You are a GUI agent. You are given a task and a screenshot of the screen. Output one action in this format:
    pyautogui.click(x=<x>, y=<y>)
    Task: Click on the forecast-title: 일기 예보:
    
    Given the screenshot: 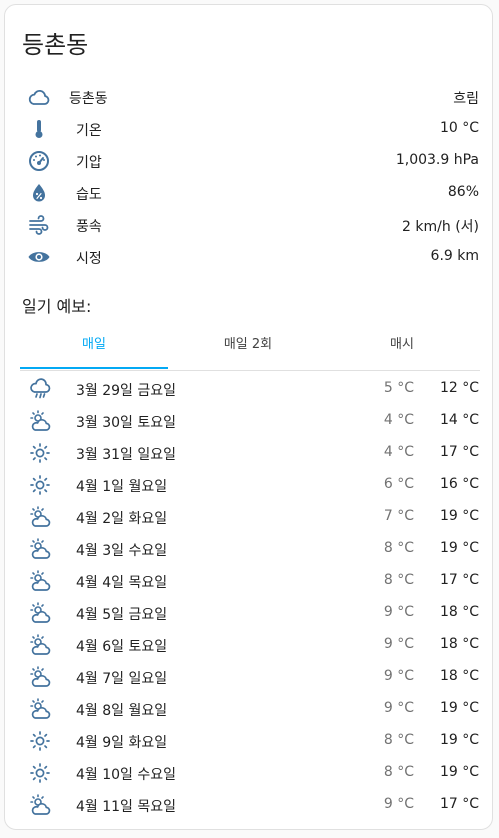 What is the action you would take?
    pyautogui.click(x=57, y=306)
    